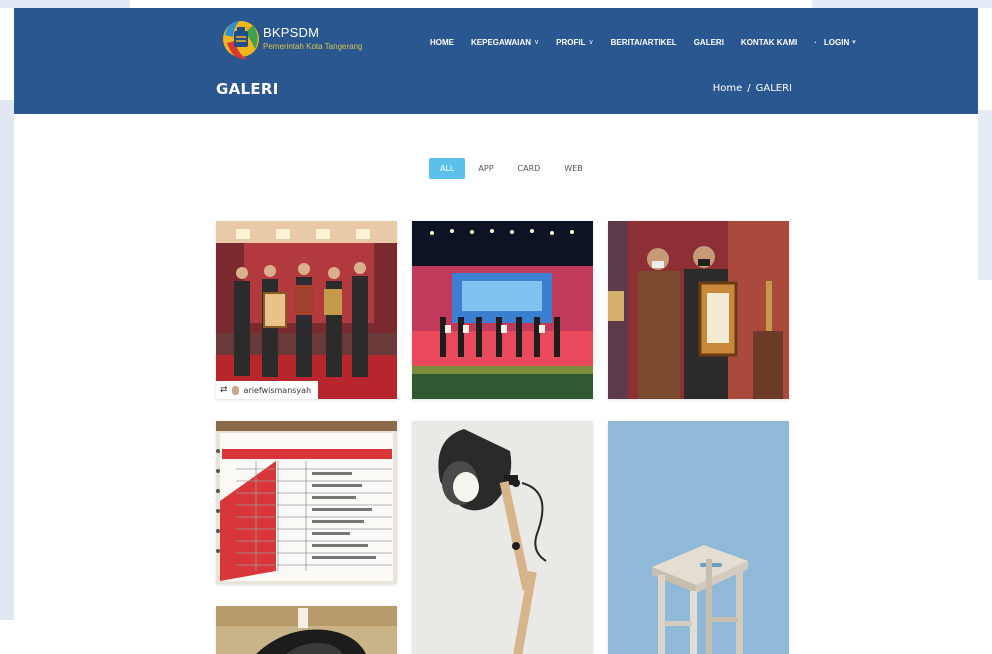 This screenshot has width=992, height=654. I want to click on page-title: GALERI, so click(247, 89).